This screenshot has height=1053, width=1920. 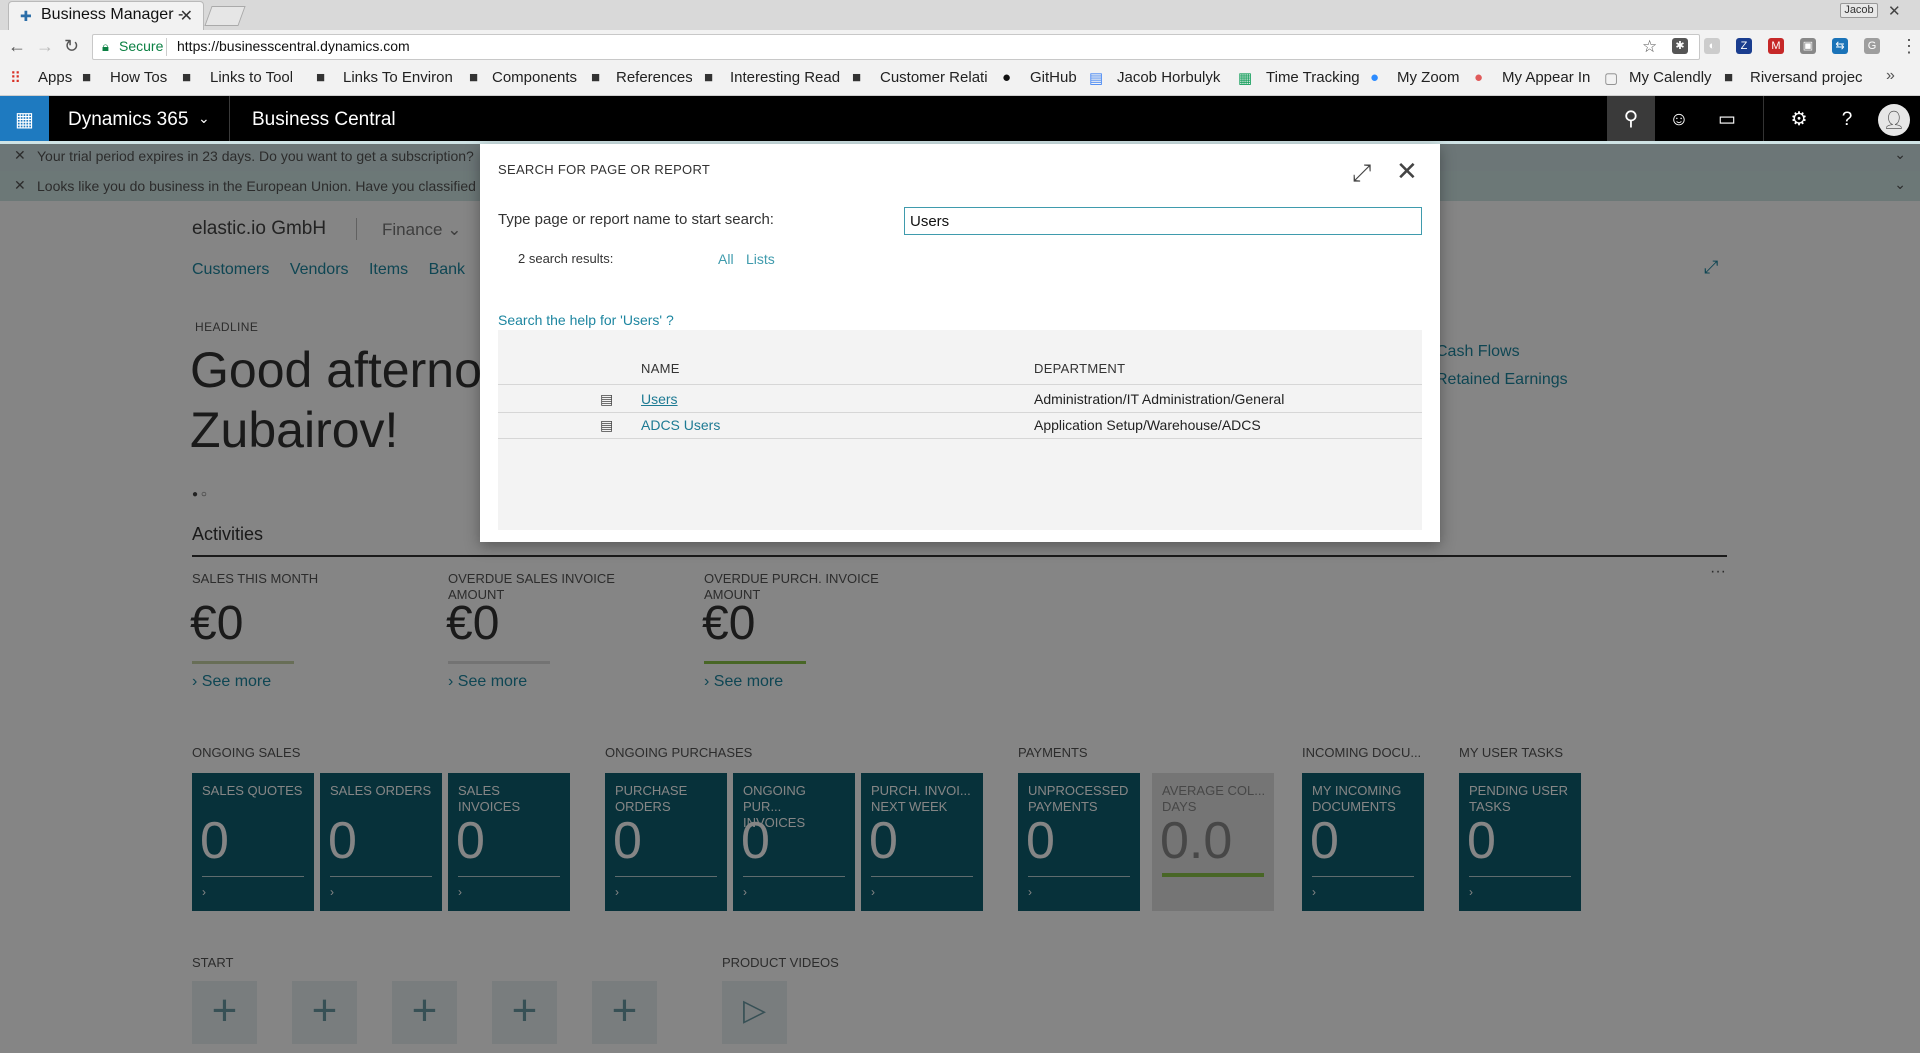 I want to click on maximize-icon: ⤢, so click(x=1361, y=174).